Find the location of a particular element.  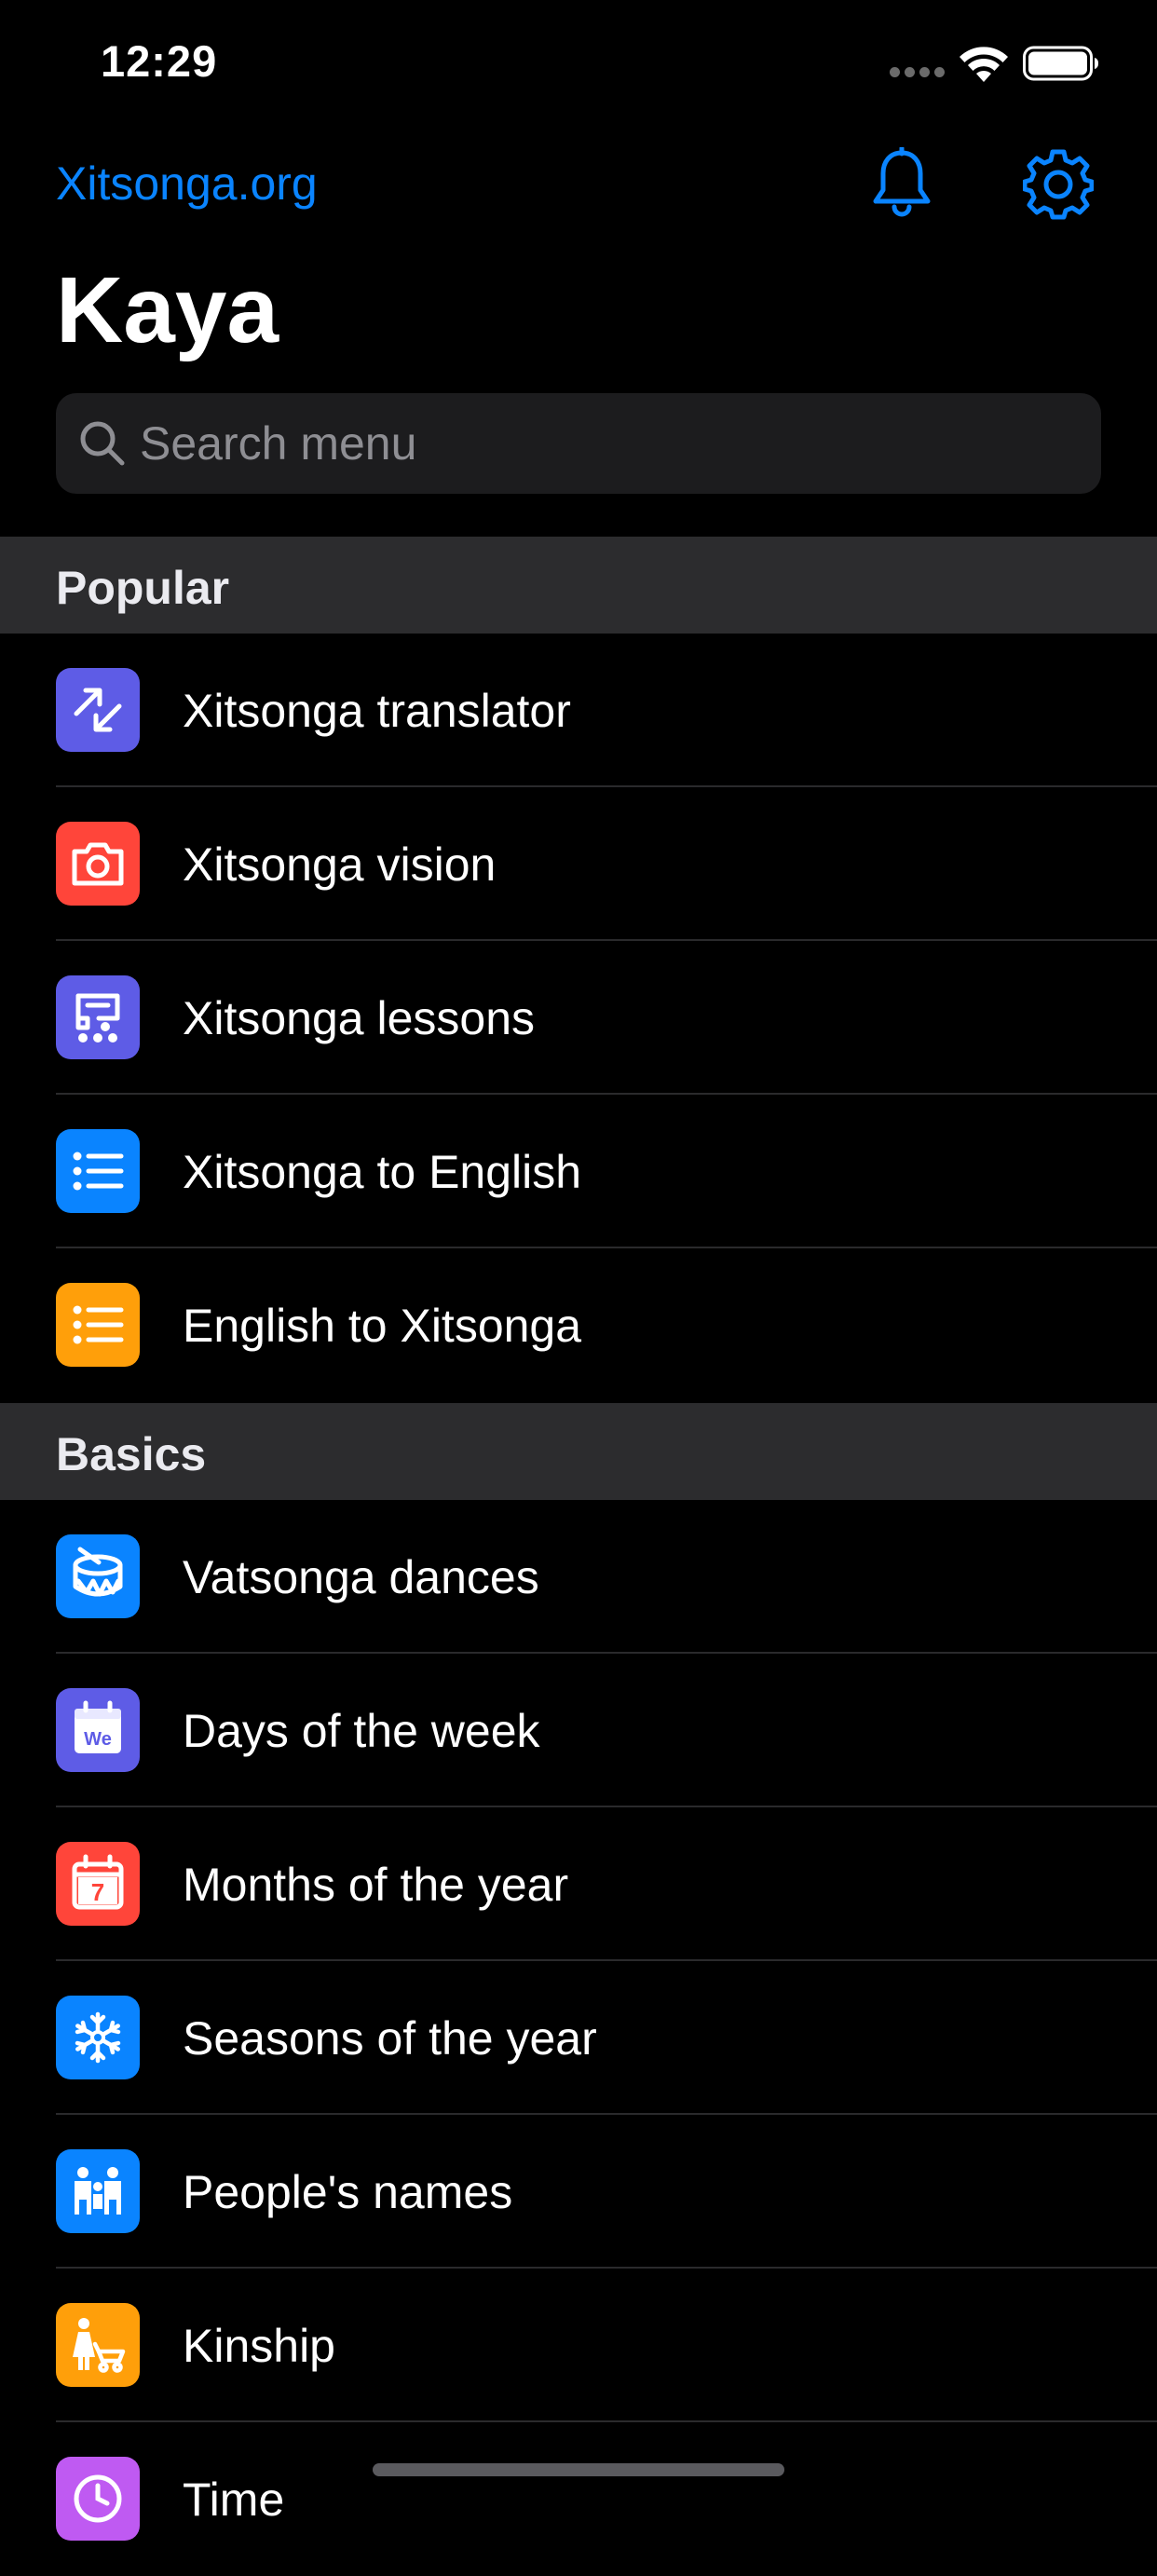

menu-item-vatsonga-dances: Vatsonga dances is located at coordinates (578, 1577).